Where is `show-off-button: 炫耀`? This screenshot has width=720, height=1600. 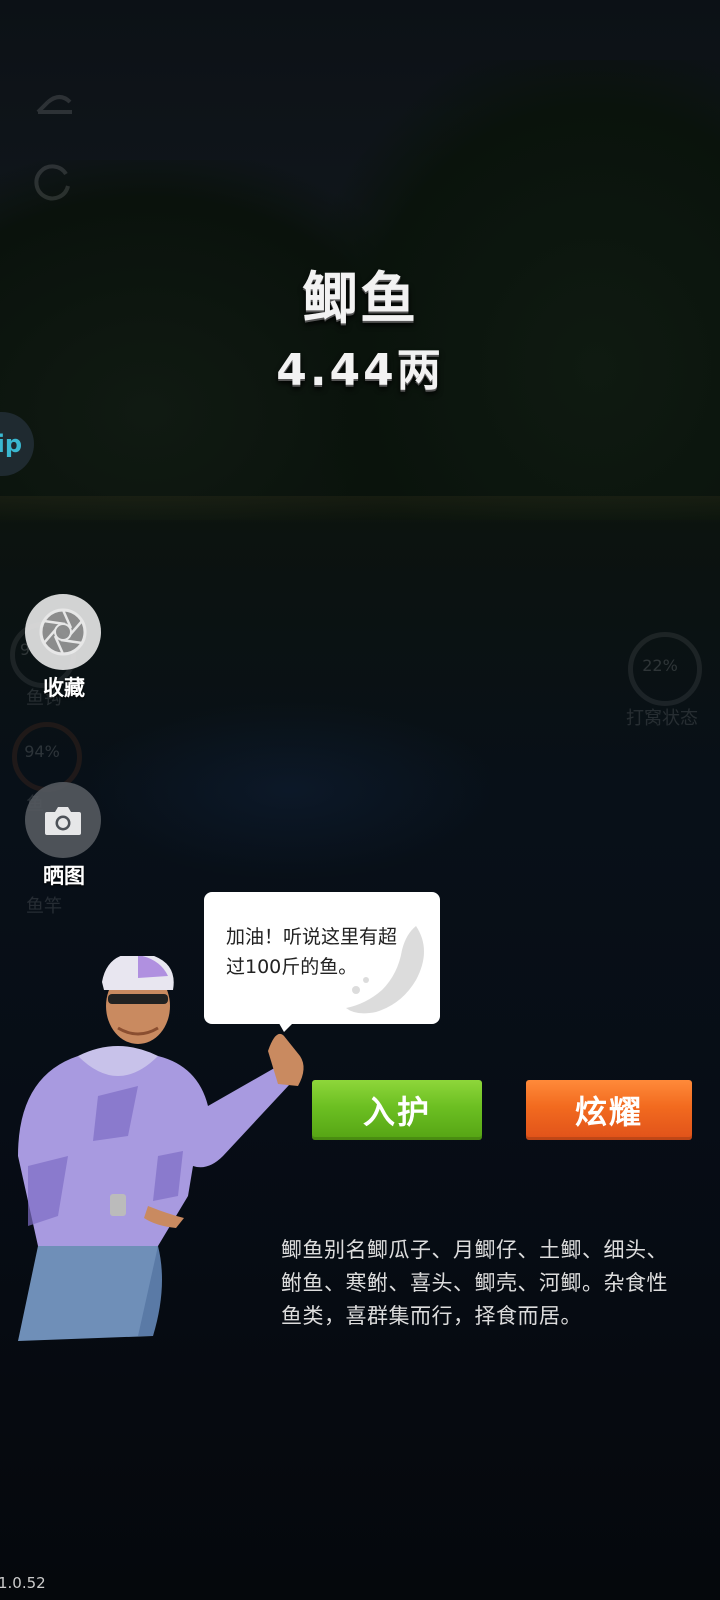 show-off-button: 炫耀 is located at coordinates (609, 1110).